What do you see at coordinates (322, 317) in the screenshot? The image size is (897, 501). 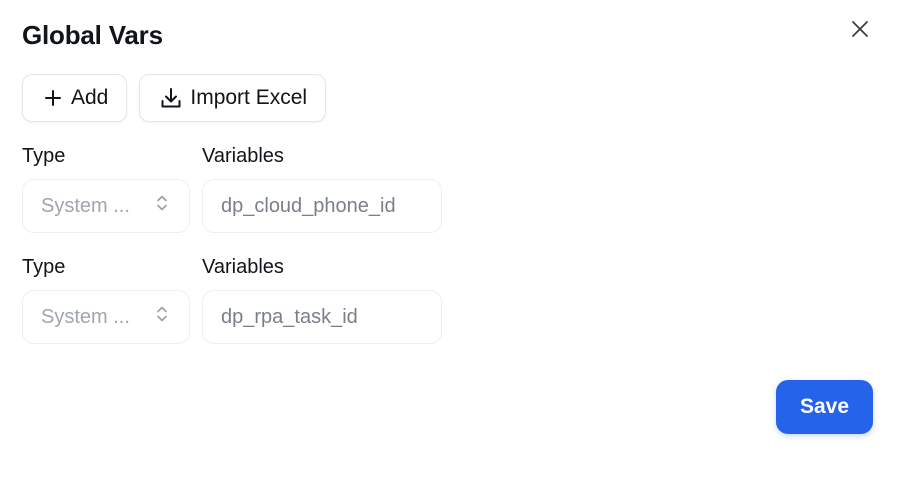 I see `variable-input: dp_rpa_task_id` at bounding box center [322, 317].